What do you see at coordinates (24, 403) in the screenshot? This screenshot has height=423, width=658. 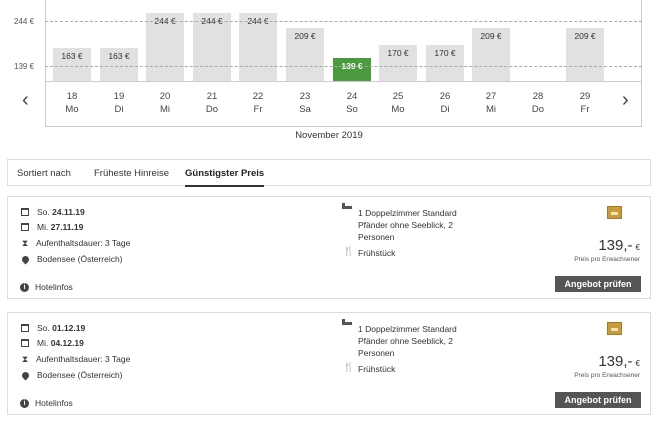 I see `info-icon: i` at bounding box center [24, 403].